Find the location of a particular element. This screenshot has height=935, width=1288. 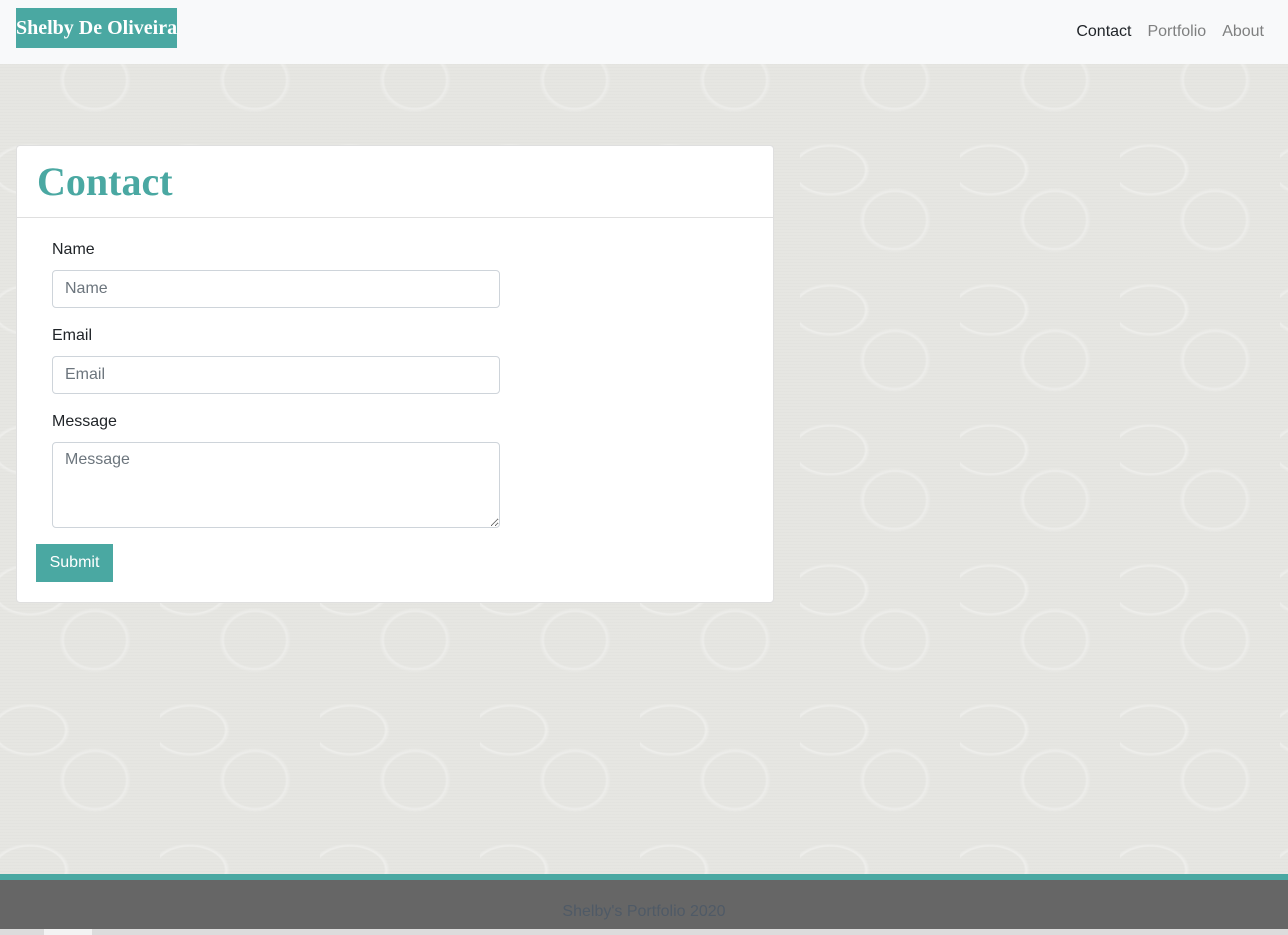

footer-text: Shelby's Portfolio 2020 is located at coordinates (644, 911).